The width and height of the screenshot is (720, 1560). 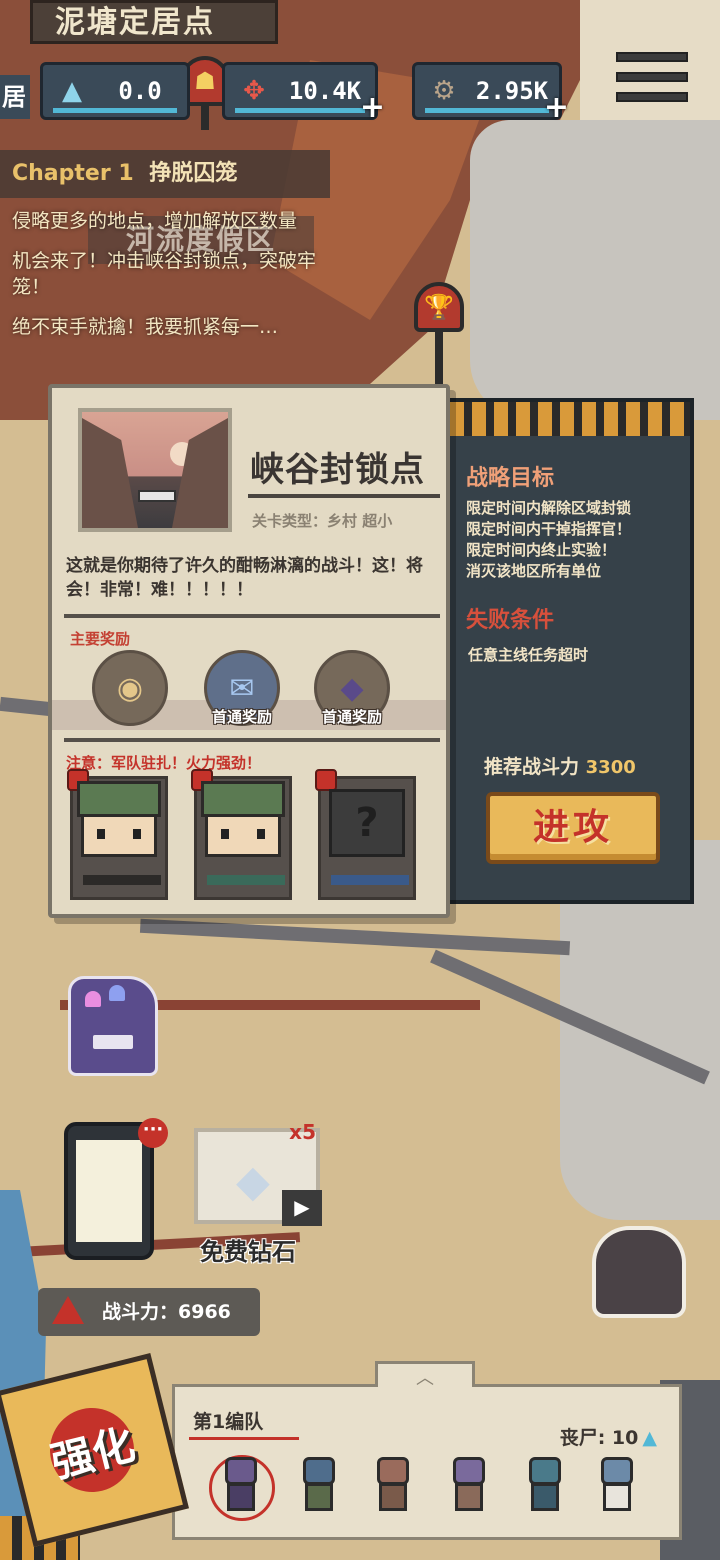 What do you see at coordinates (556, 107) in the screenshot?
I see `add-gear-icon: +` at bounding box center [556, 107].